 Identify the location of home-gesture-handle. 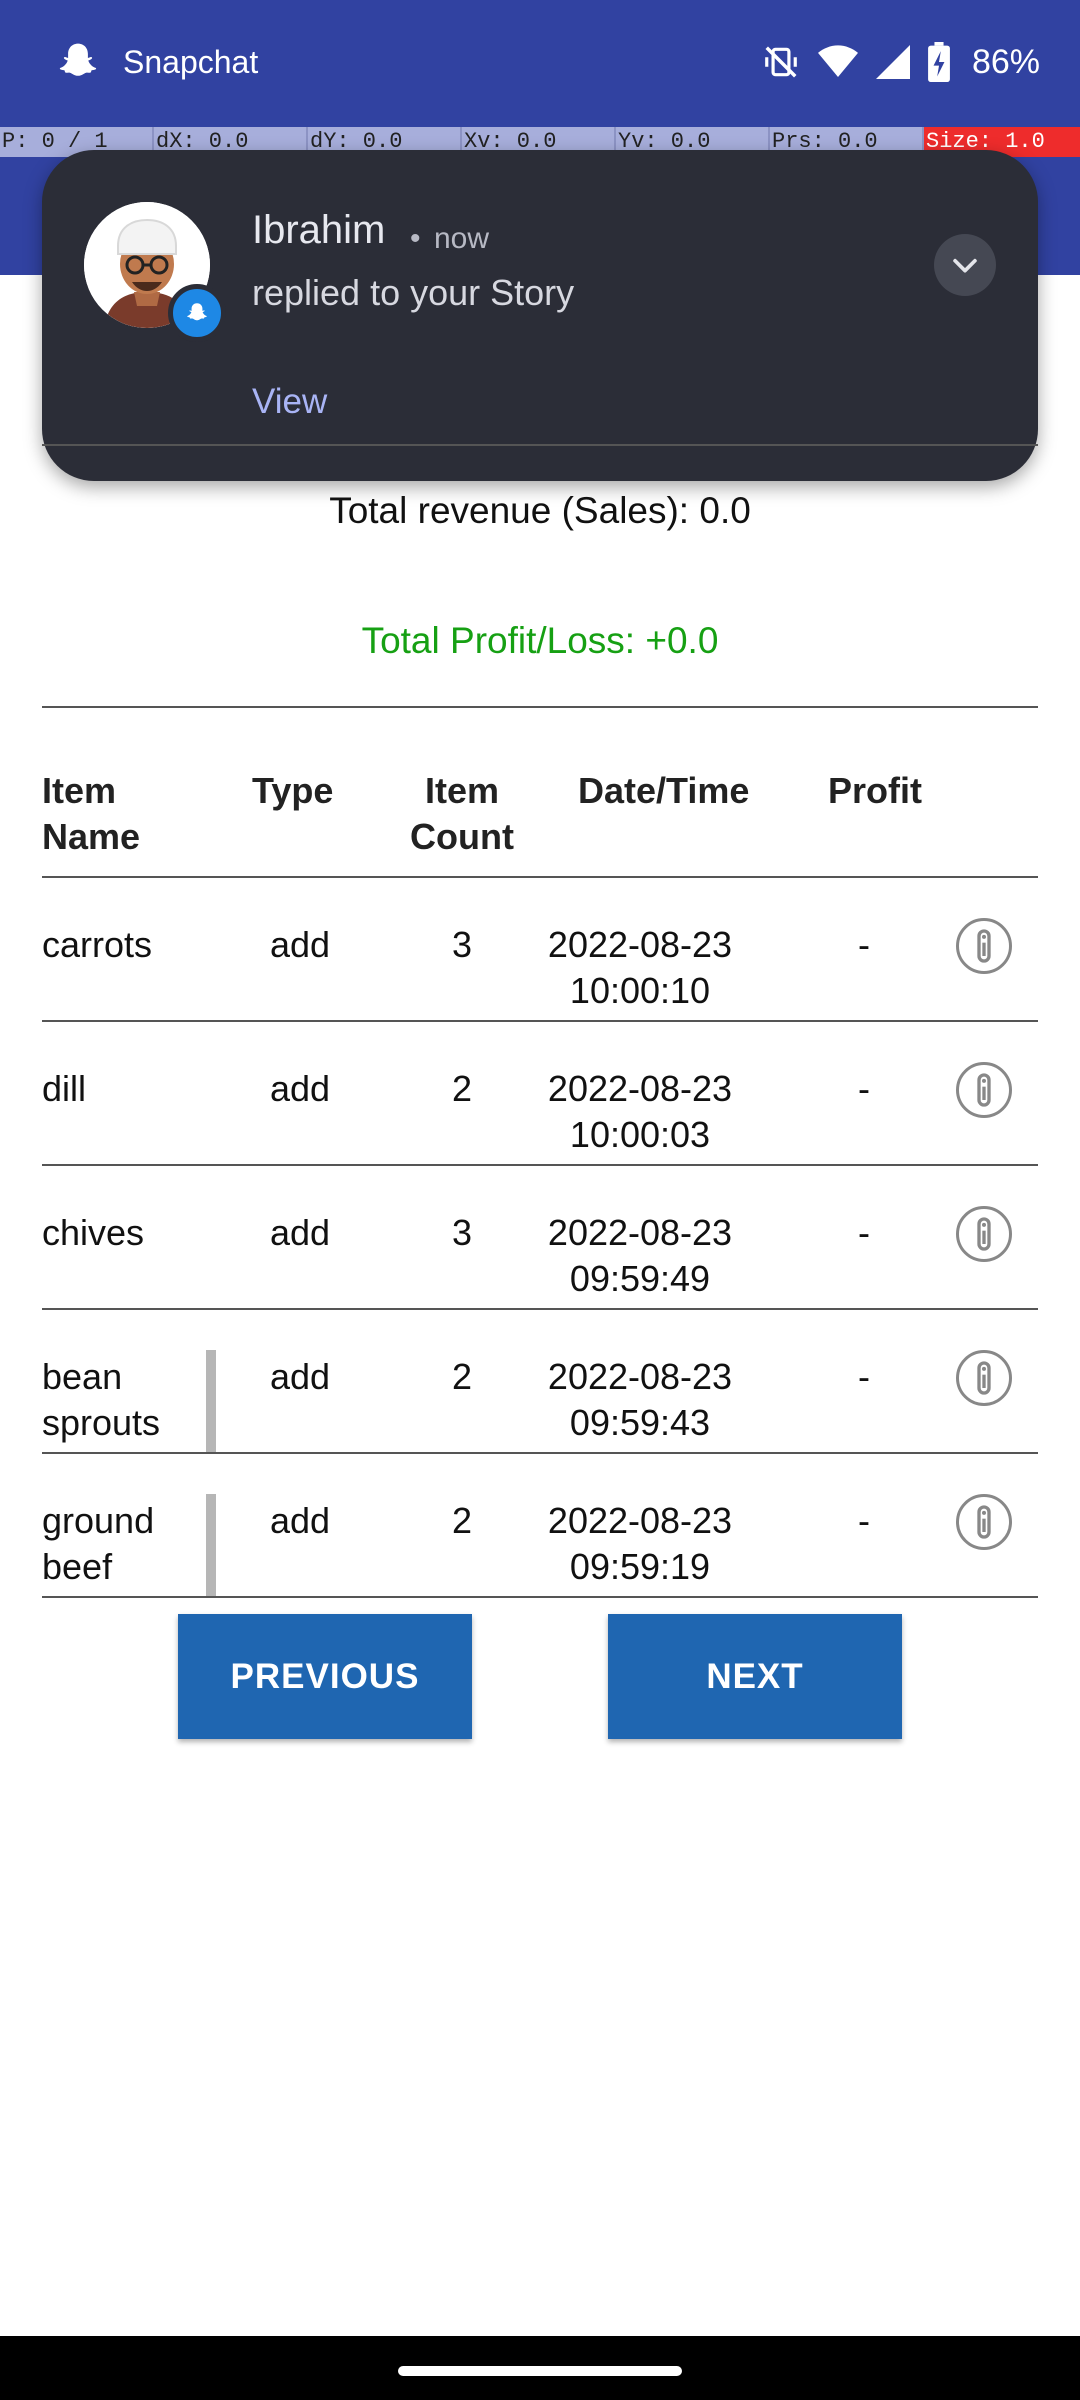
(540, 2371).